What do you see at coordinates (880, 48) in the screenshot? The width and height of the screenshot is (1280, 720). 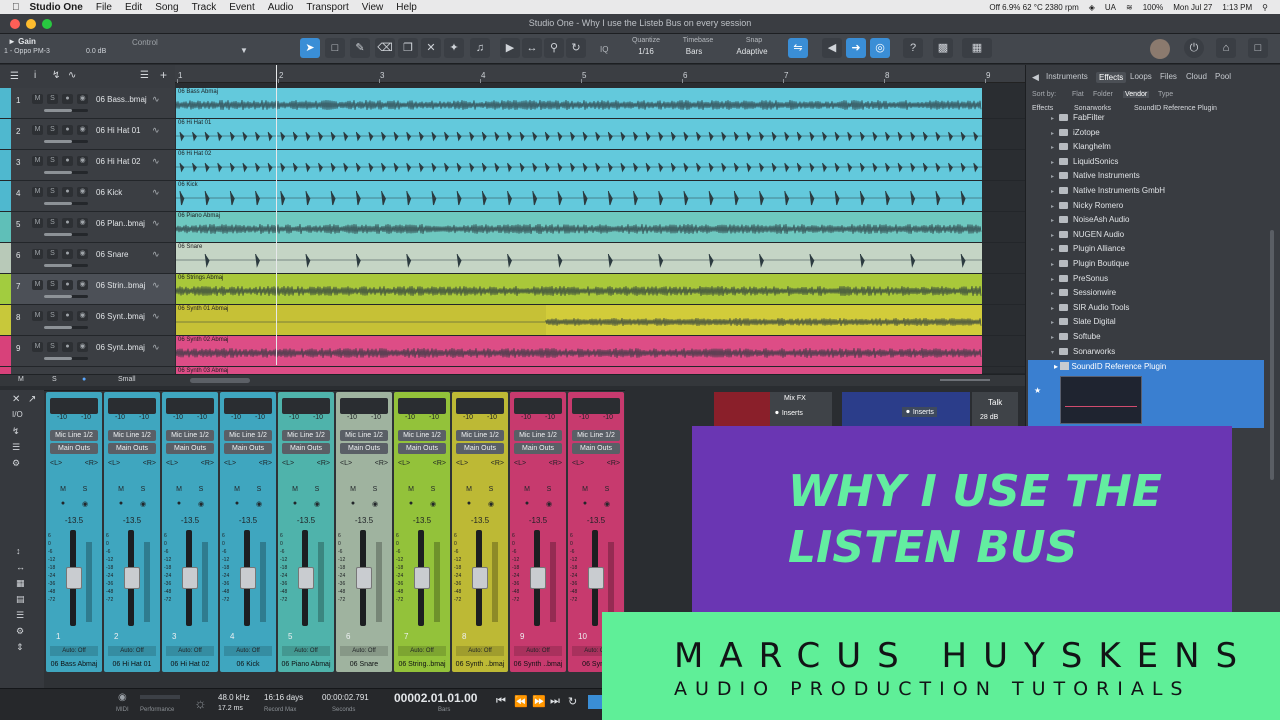 I see `crossfade-button: ◎` at bounding box center [880, 48].